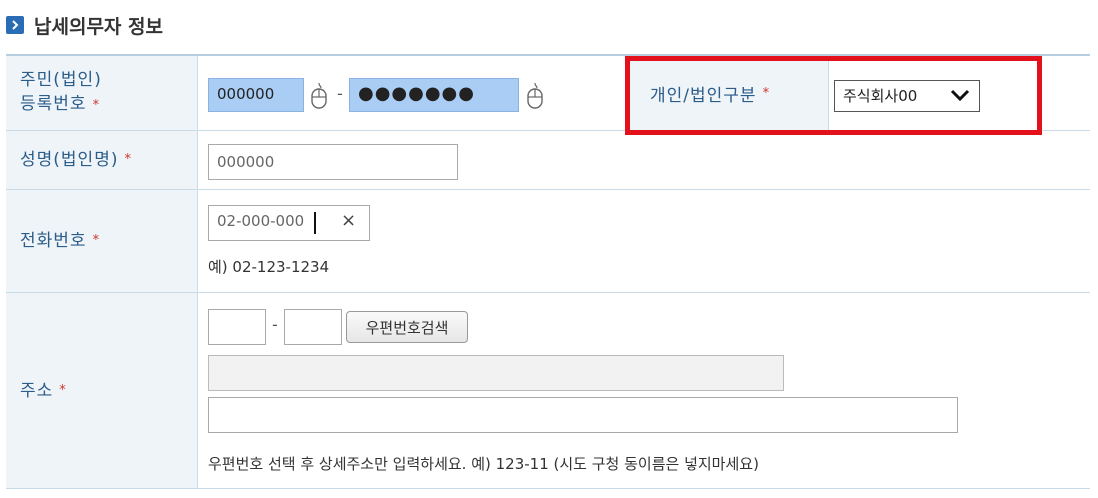 The width and height of the screenshot is (1098, 498). Describe the element at coordinates (69, 160) in the screenshot. I see `name-label-text: 성명(법인명)` at that location.